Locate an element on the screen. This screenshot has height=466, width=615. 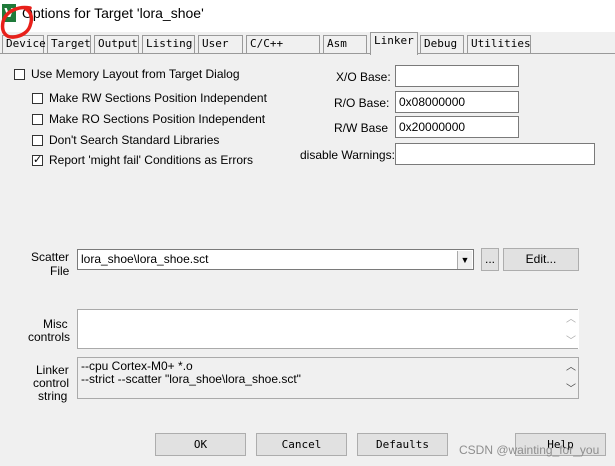
option-rw-position-independent: Make RW Sections Position Independent is located at coordinates (149, 98).